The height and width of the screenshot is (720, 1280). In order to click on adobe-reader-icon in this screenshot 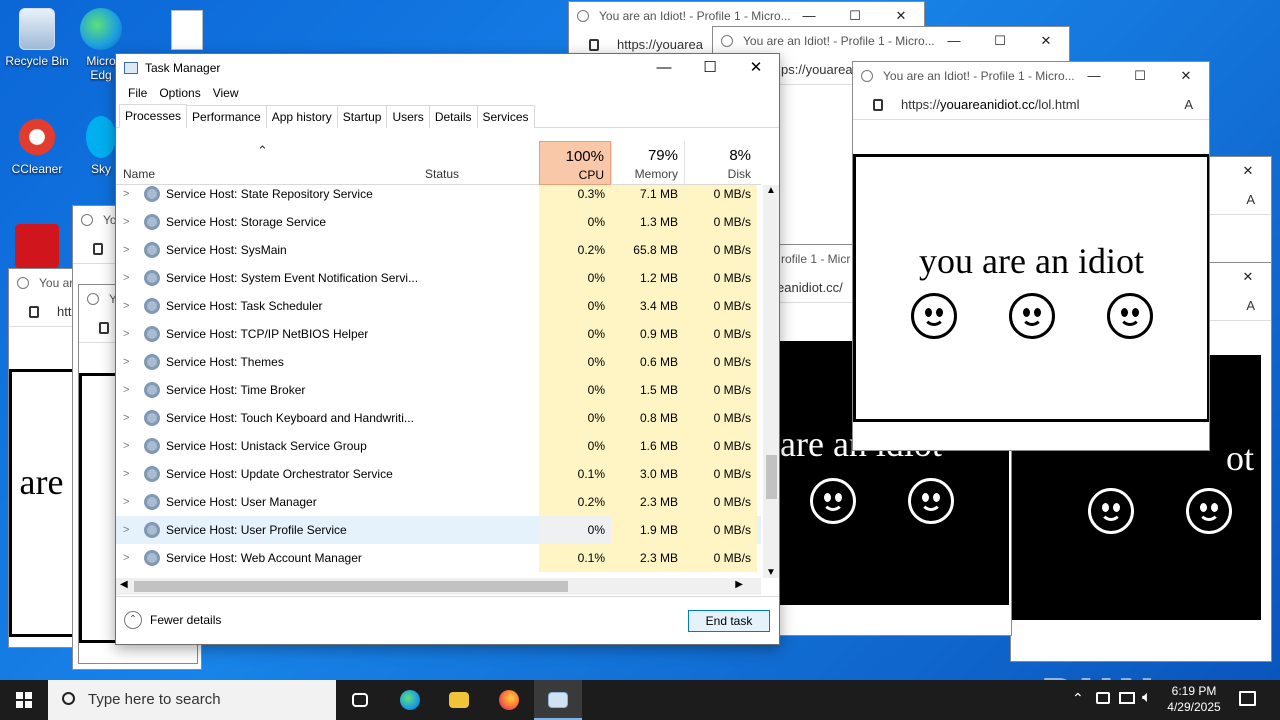, I will do `click(37, 246)`.